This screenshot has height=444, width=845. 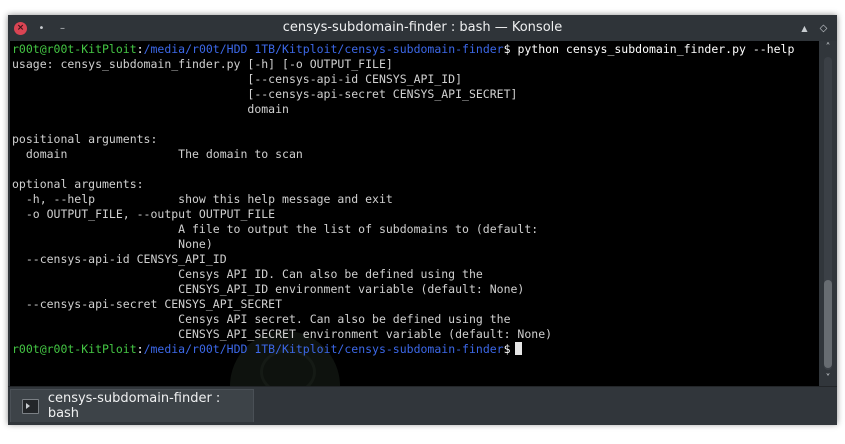 What do you see at coordinates (265, 94) in the screenshot?
I see `output-line: [--censys-api-secret CENSYS_API_SECRET]` at bounding box center [265, 94].